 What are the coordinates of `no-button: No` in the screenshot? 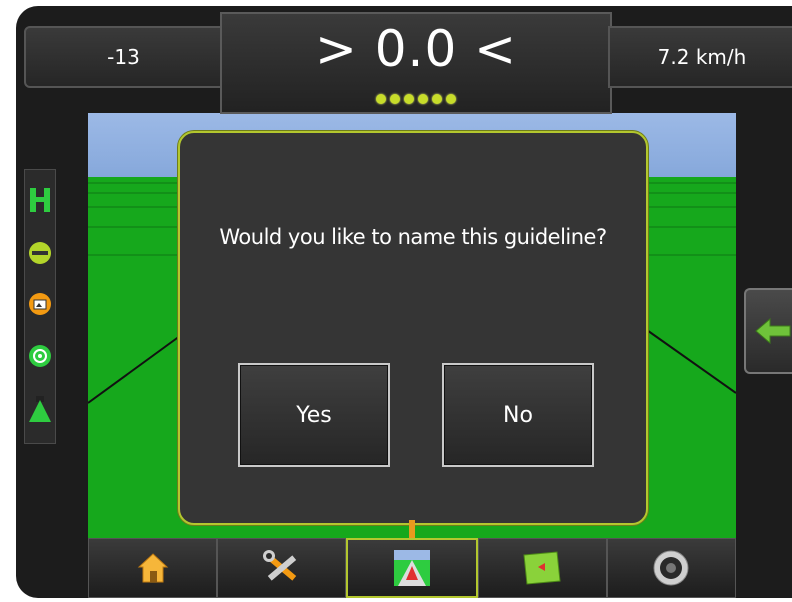 It's located at (518, 415).